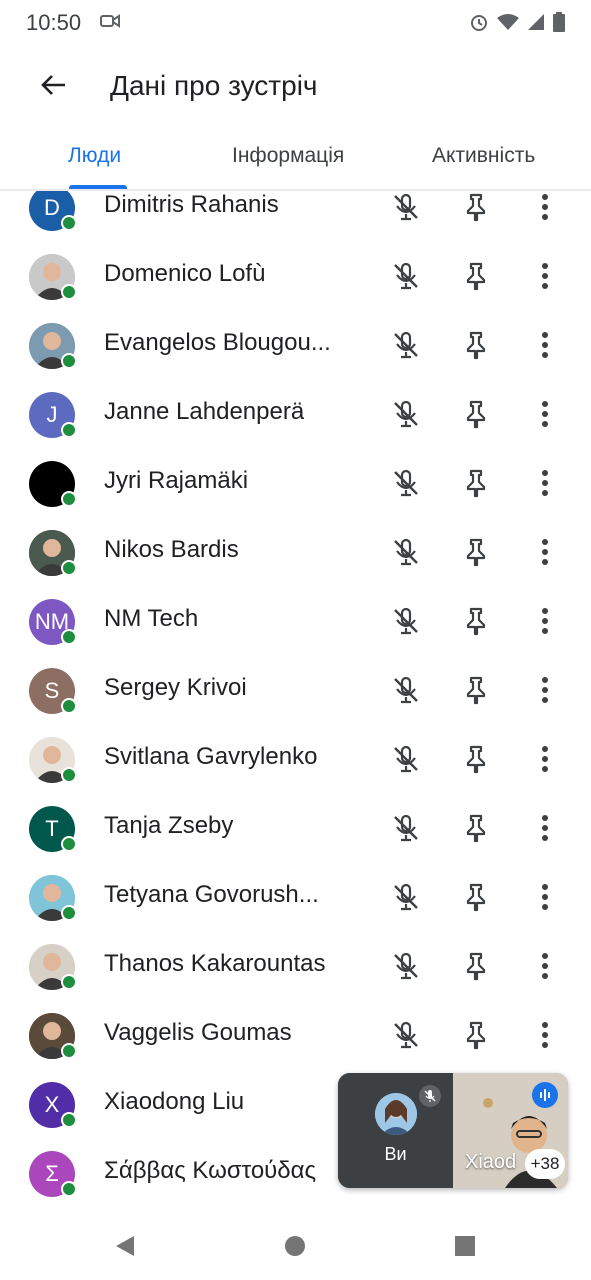 The height and width of the screenshot is (1280, 591). Describe the element at coordinates (295, 88) in the screenshot. I see `app-bar: Дані про зустріч` at that location.